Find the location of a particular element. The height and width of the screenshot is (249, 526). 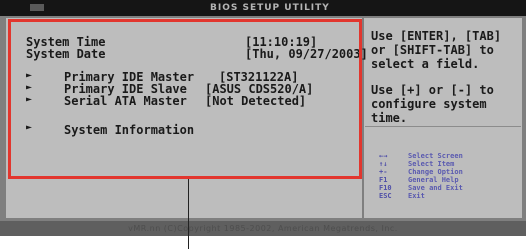

help-divider is located at coordinates (443, 126).